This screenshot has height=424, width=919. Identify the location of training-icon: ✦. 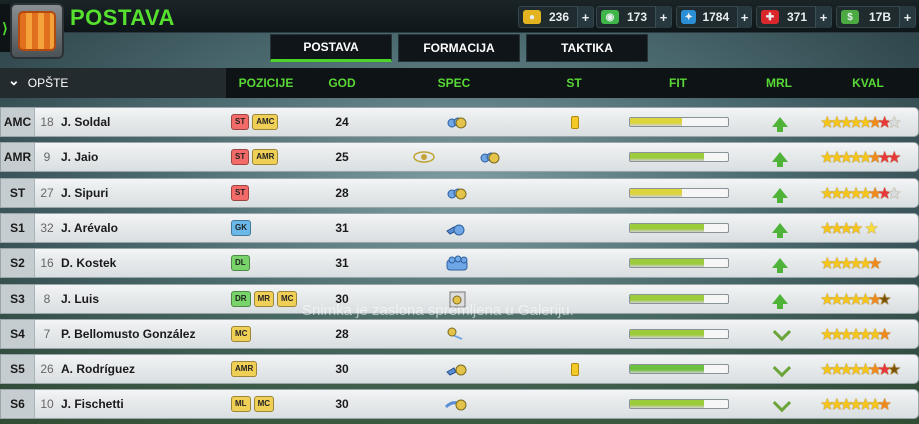
(689, 17).